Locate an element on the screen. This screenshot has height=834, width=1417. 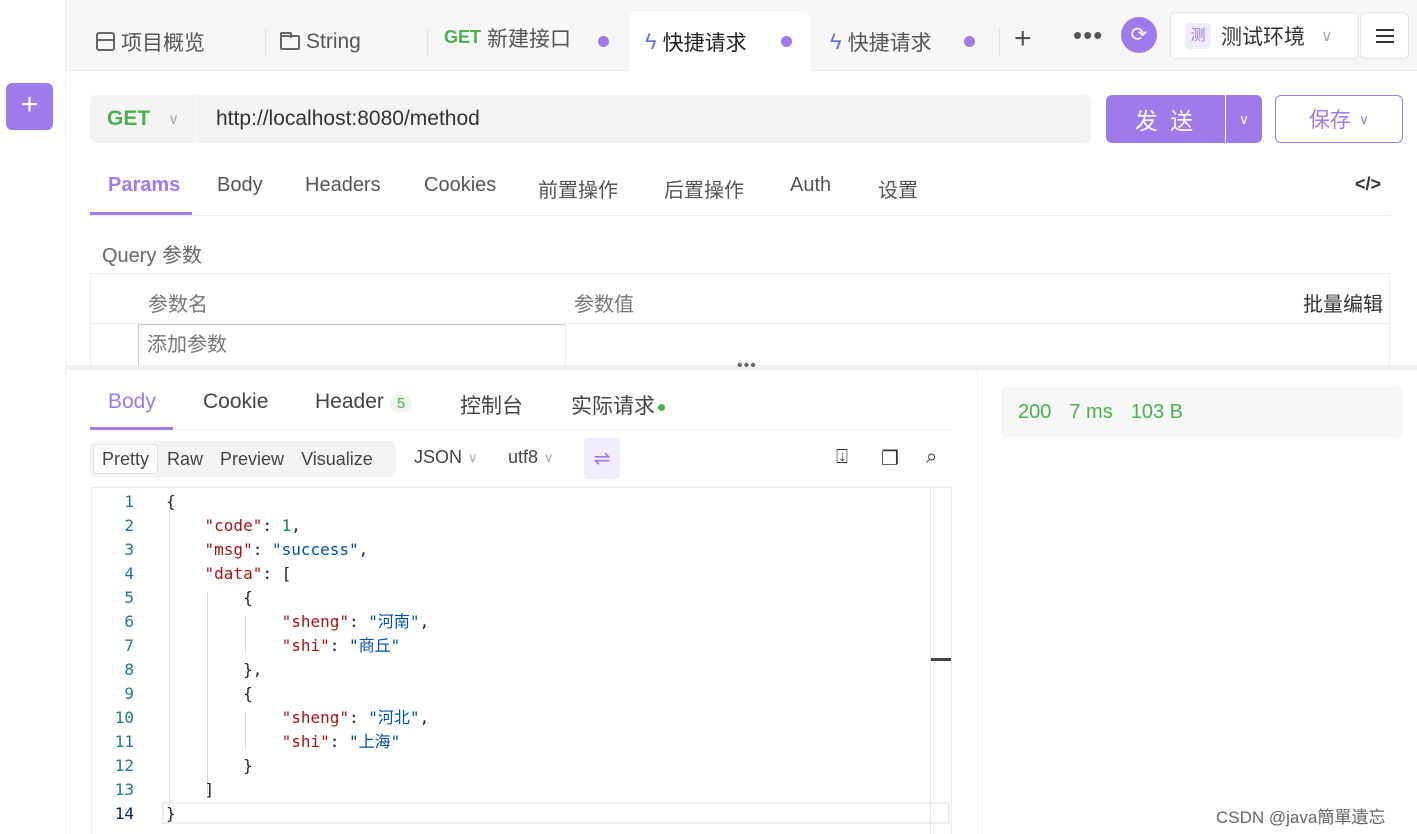
code-line: 1{ is located at coordinates (521, 502).